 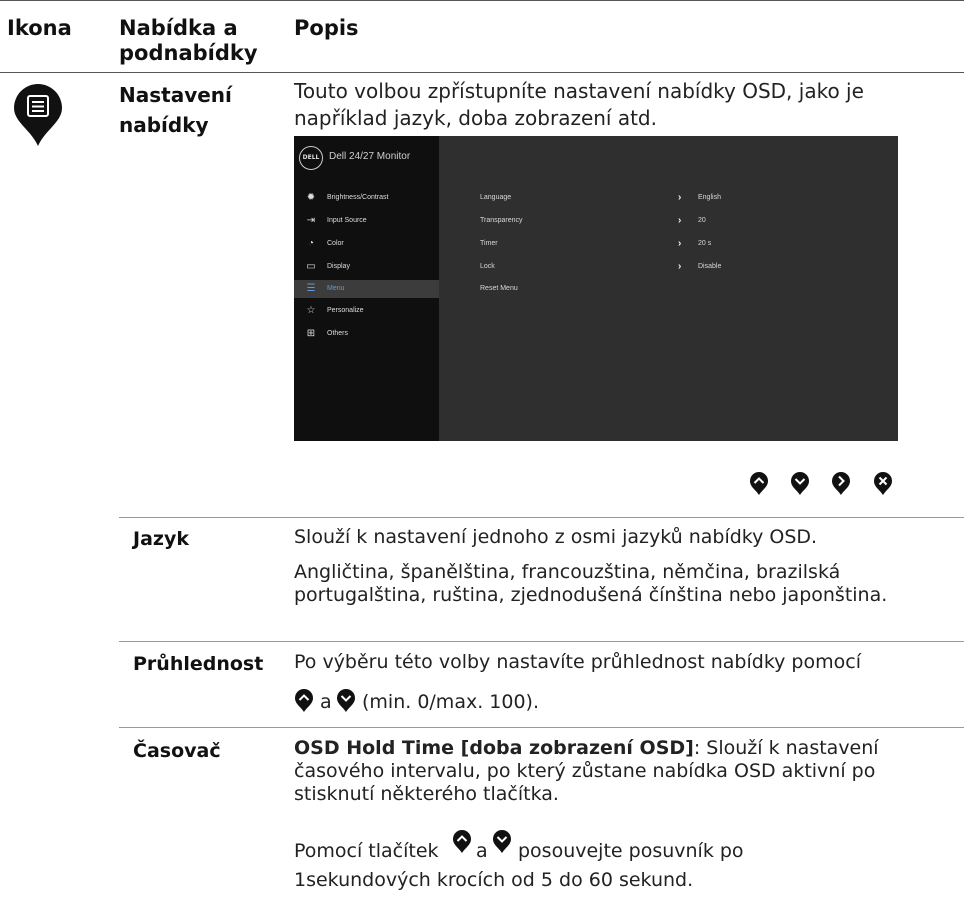 I want to click on row-text-timer-2a: Pomocí tlačítek, so click(x=366, y=851).